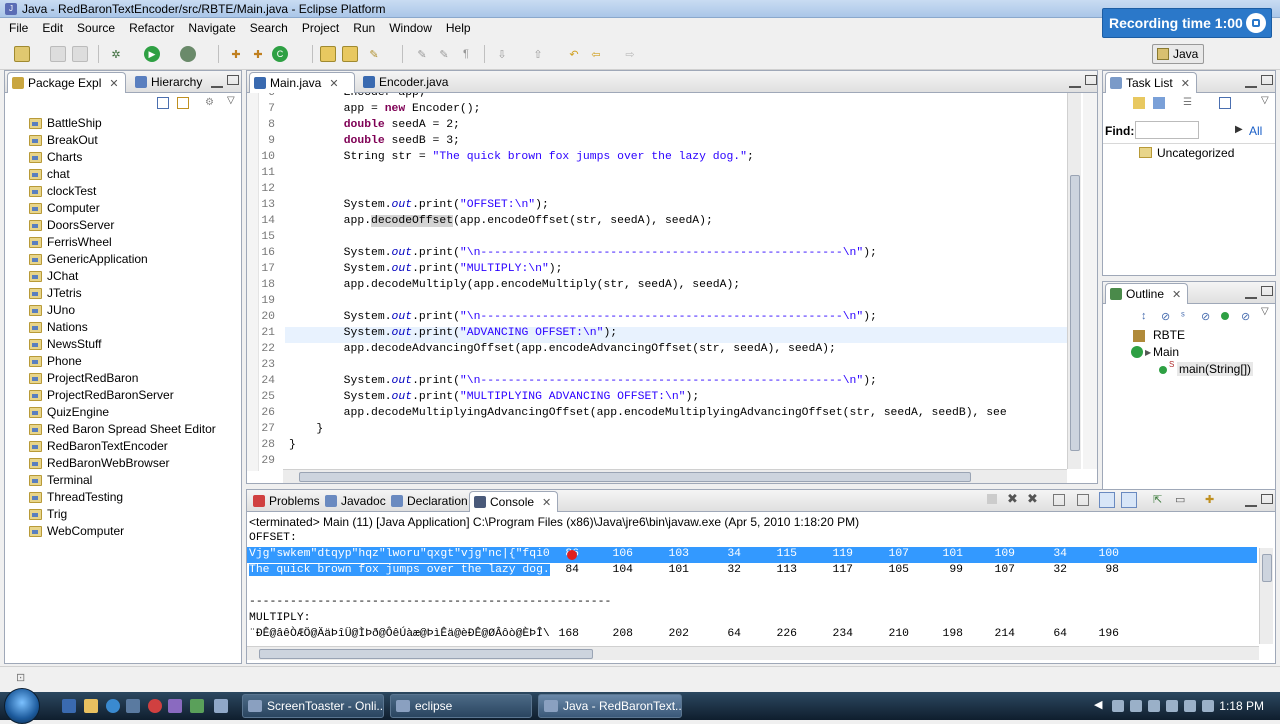  Describe the element at coordinates (52, 28) in the screenshot. I see `menu-edit: Edit` at that location.